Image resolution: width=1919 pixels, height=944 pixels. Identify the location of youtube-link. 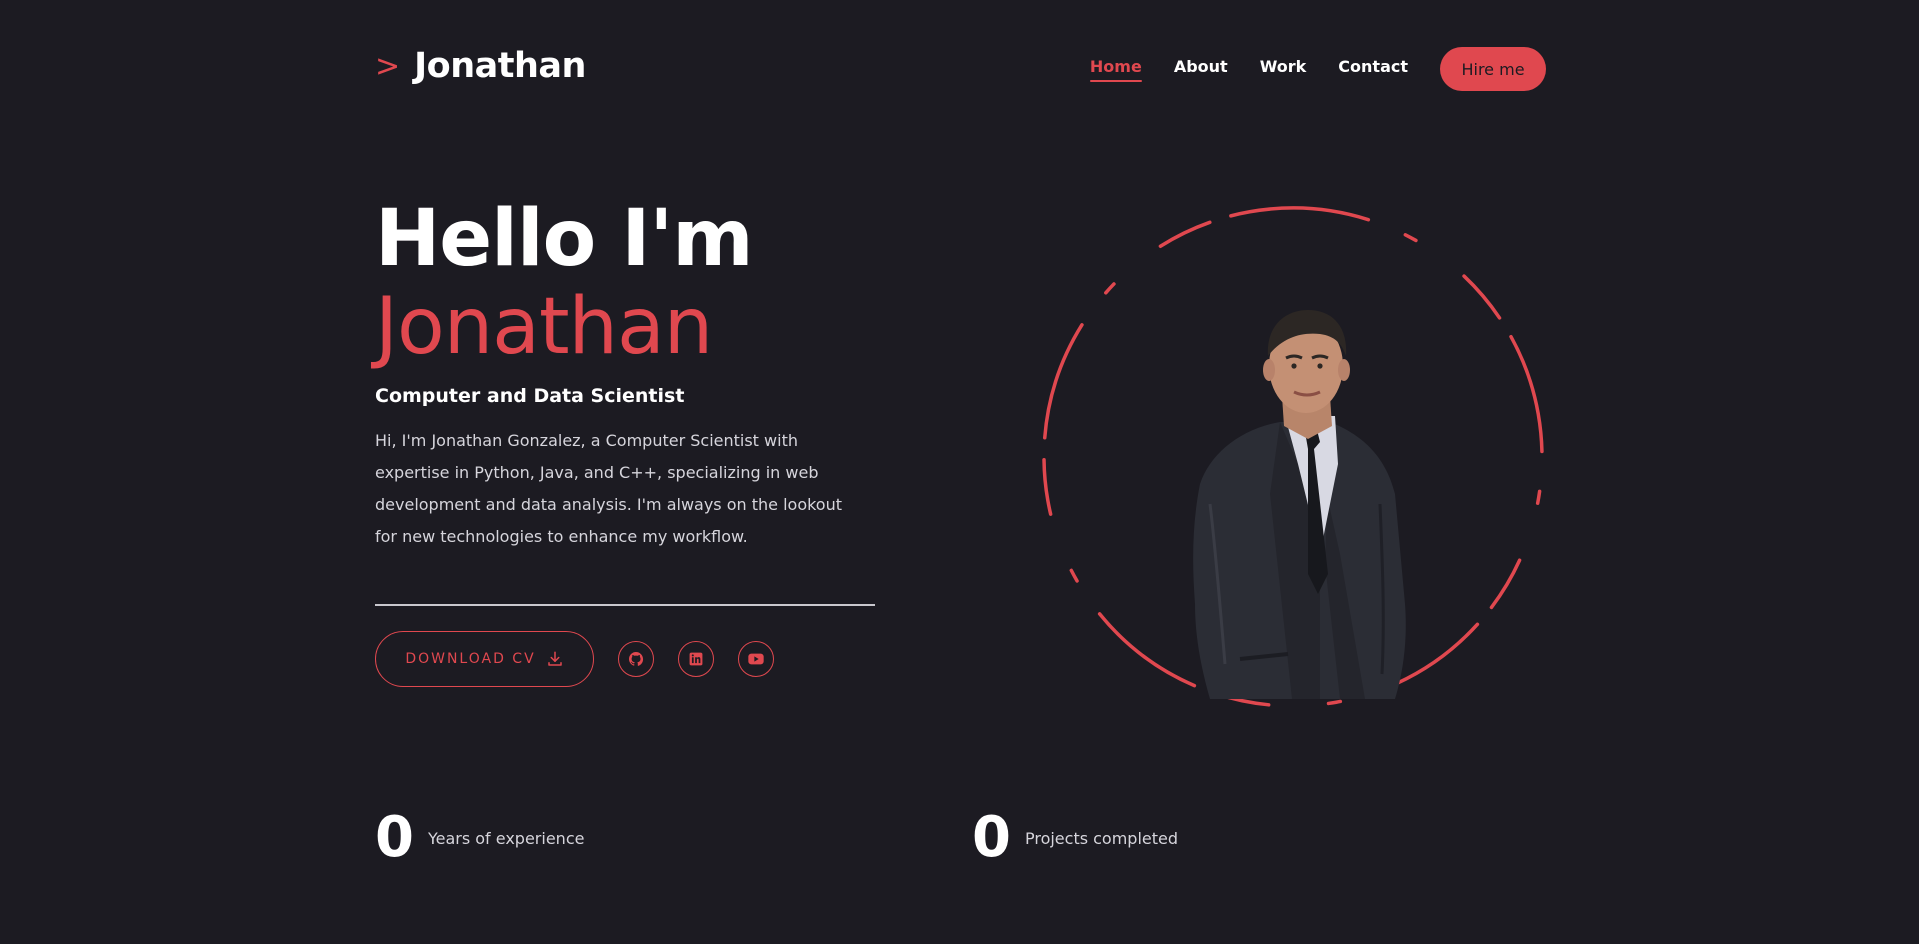
(756, 659).